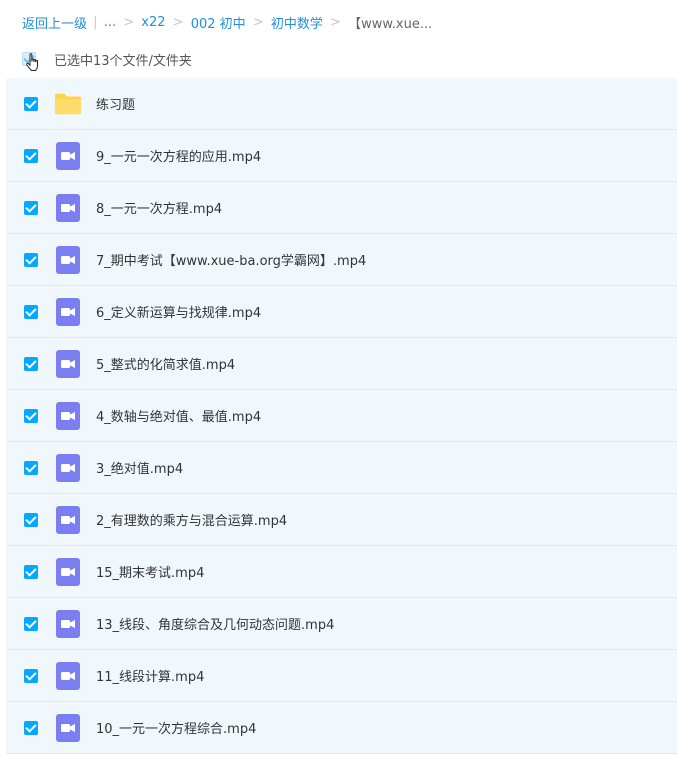 Image resolution: width=677 pixels, height=758 pixels. Describe the element at coordinates (150, 571) in the screenshot. I see `file-name: 15_期末考试.mp4` at that location.